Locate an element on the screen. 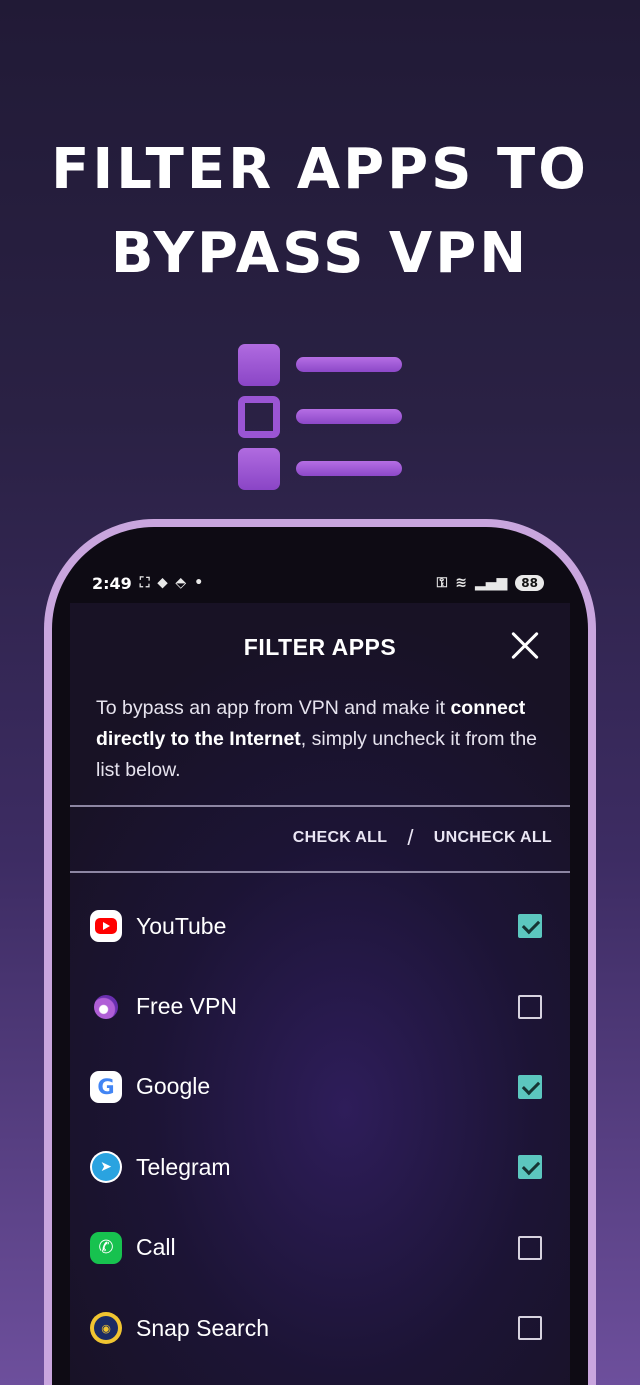  location-icon: ⬥ is located at coordinates (162, 583).